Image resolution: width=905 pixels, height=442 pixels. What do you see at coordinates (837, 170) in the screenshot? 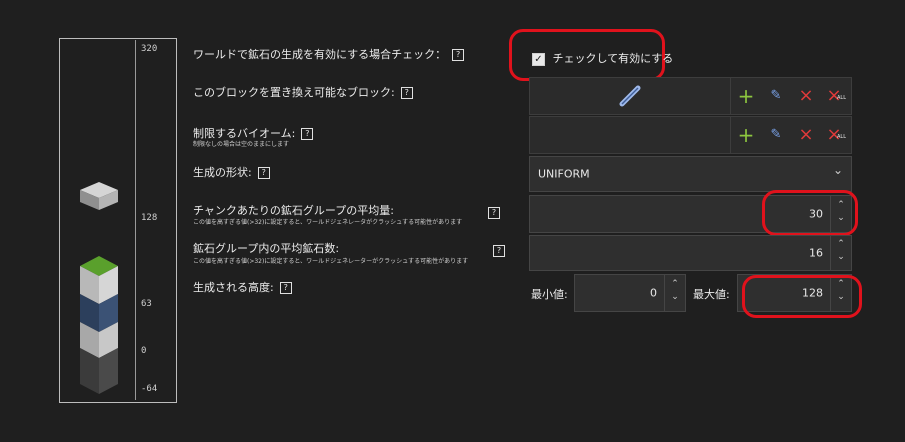
I see `chevron-down-icon: ⌄` at bounding box center [837, 170].